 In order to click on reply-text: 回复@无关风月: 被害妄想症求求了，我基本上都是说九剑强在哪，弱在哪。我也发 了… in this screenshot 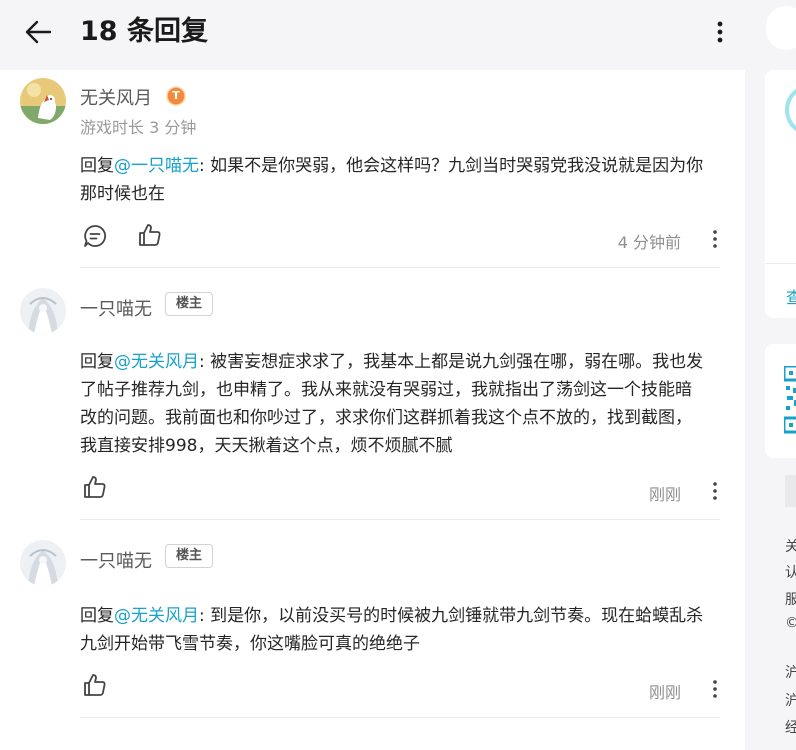, I will do `click(402, 404)`.